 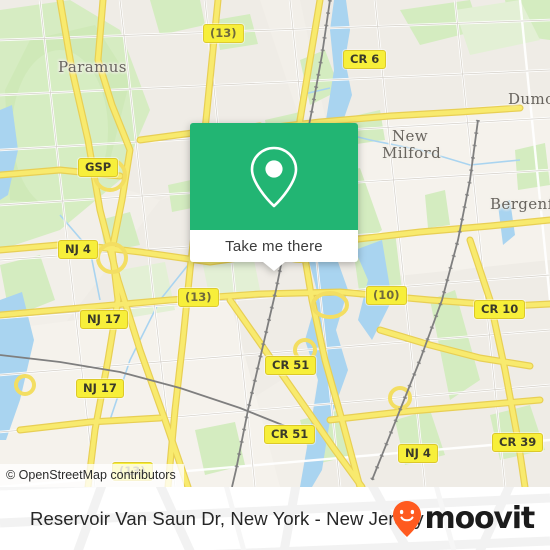 What do you see at coordinates (418, 453) in the screenshot?
I see `route-shield-nj4-east: NJ 4` at bounding box center [418, 453].